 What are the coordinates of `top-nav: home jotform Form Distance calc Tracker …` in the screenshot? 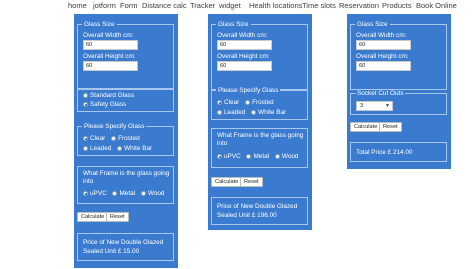 It's located at (237, 6).